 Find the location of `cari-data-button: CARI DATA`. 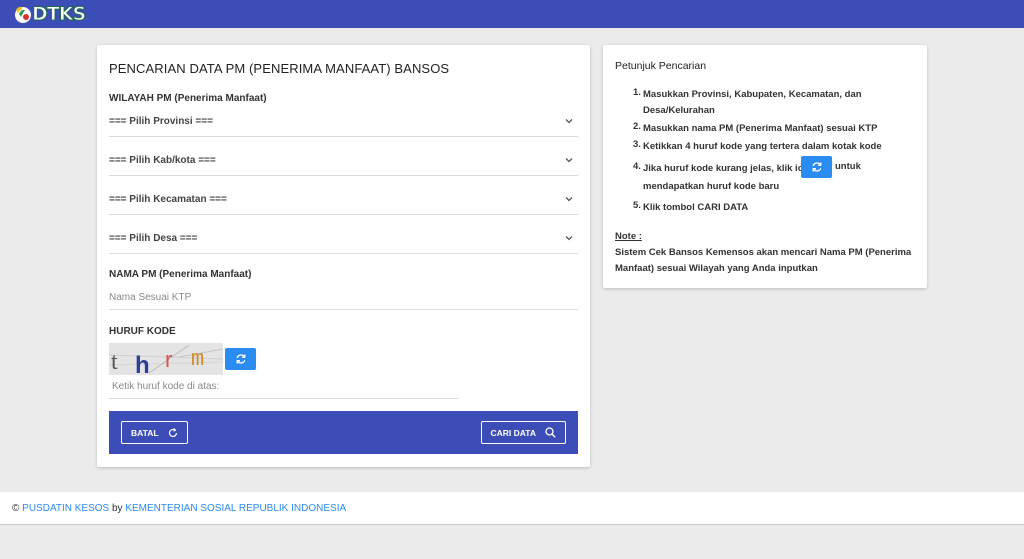

cari-data-button: CARI DATA is located at coordinates (523, 432).